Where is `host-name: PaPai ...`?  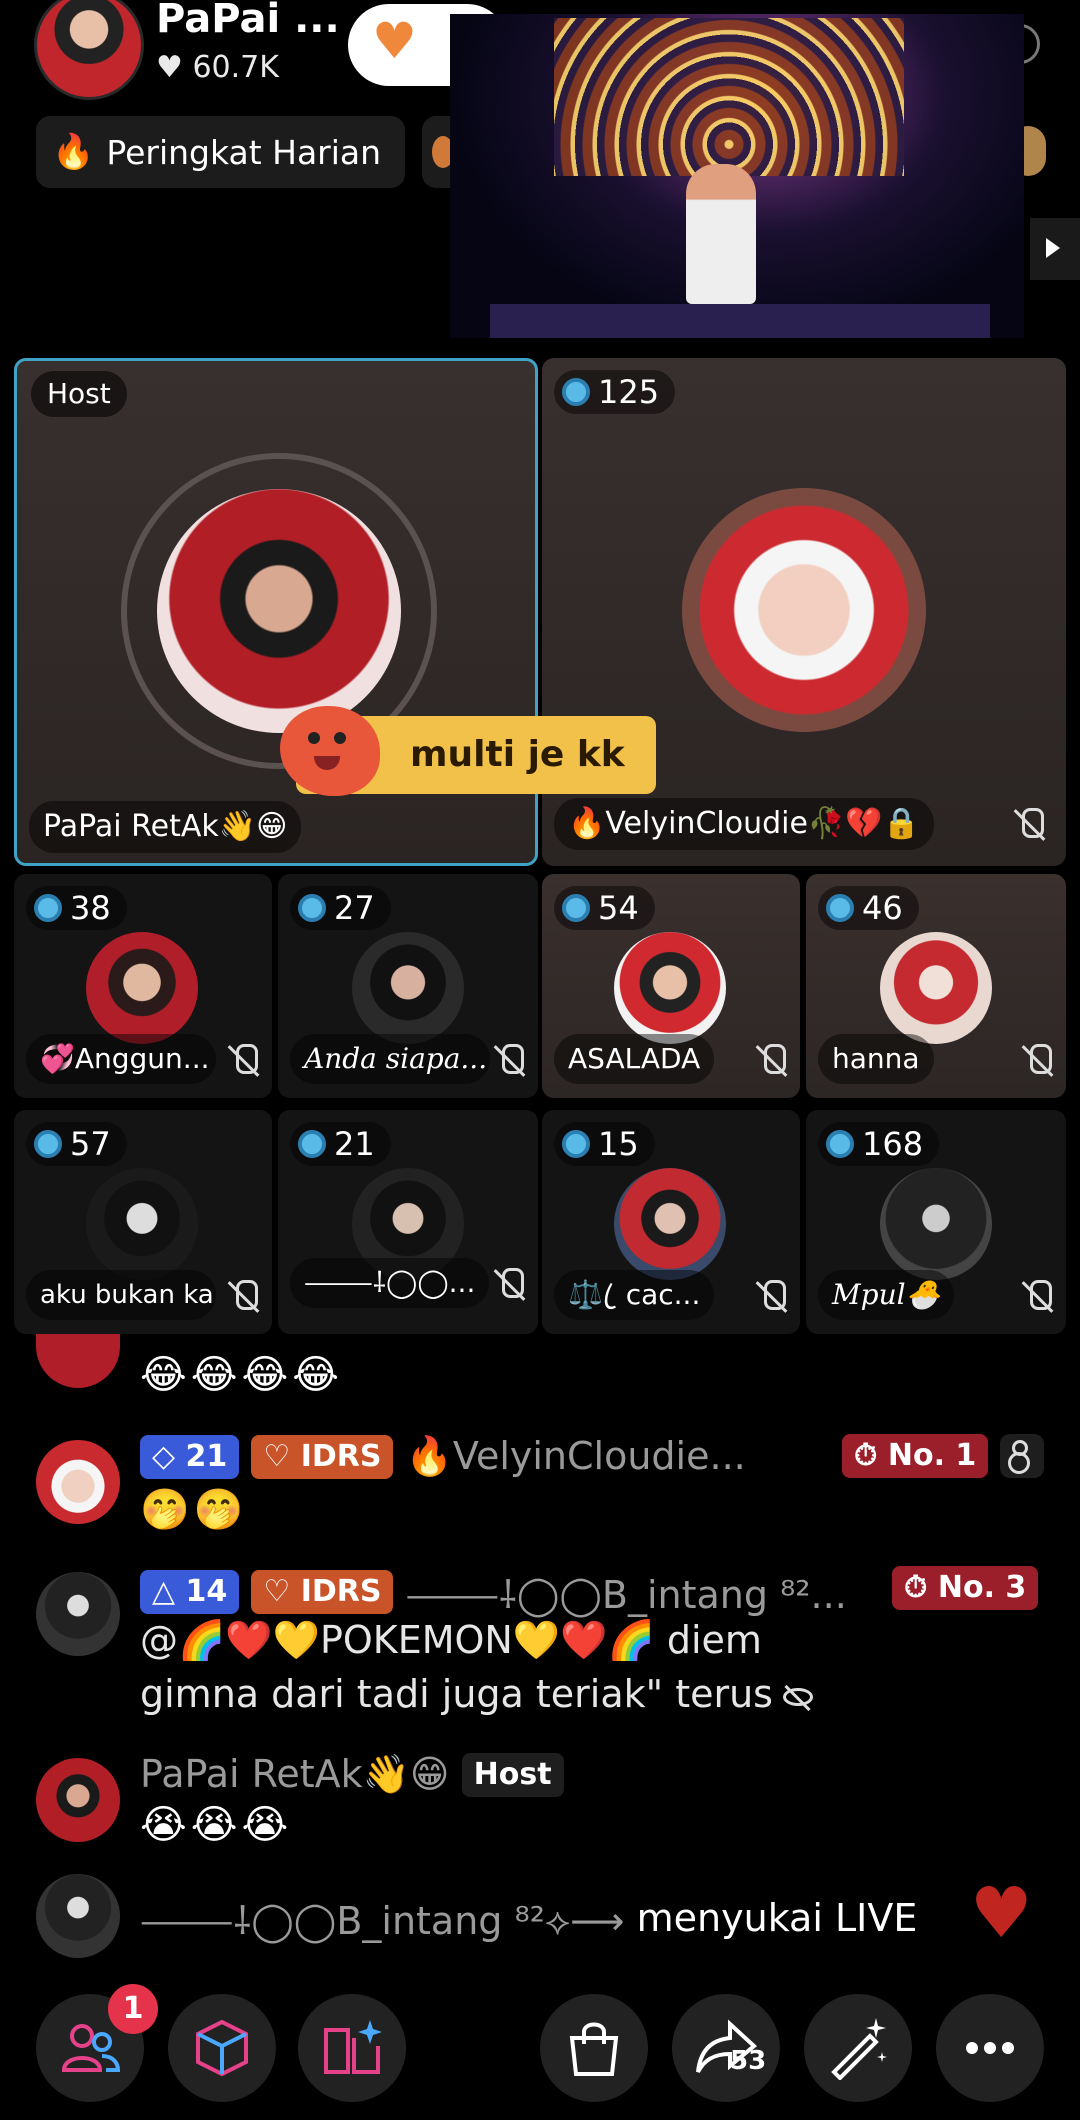
host-name: PaPai ... is located at coordinates (248, 21).